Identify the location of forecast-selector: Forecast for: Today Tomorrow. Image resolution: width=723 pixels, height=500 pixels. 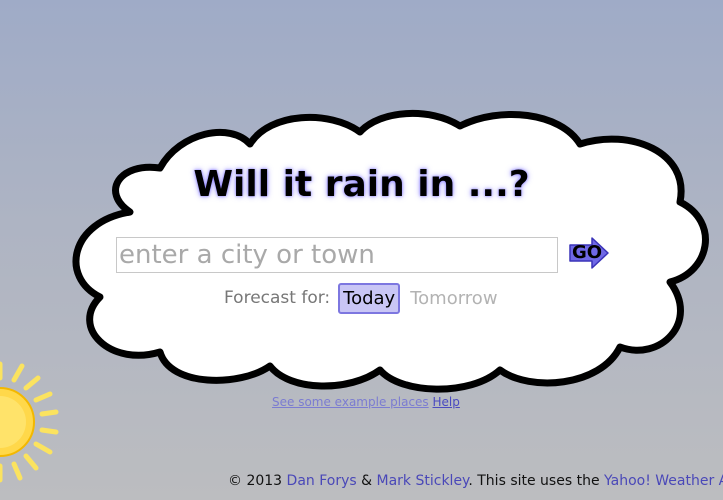
(367, 298).